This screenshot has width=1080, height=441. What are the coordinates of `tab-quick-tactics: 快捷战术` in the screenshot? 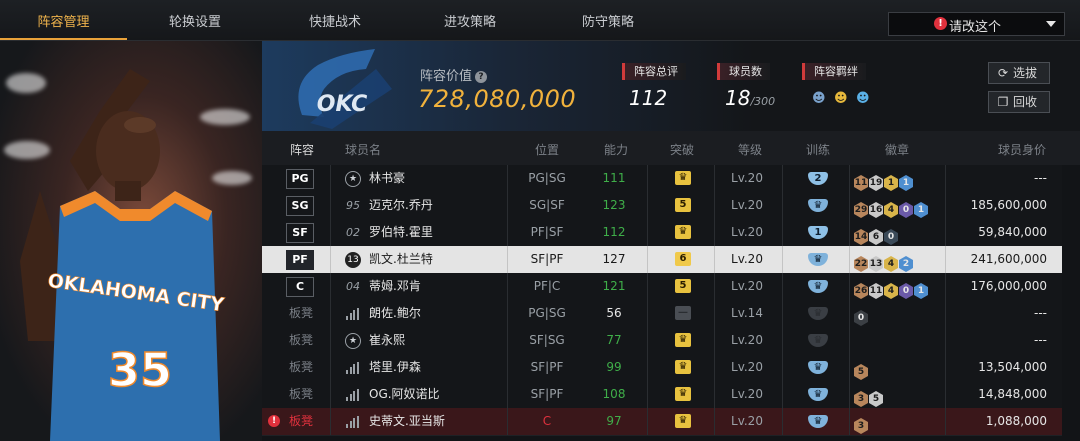 It's located at (335, 20).